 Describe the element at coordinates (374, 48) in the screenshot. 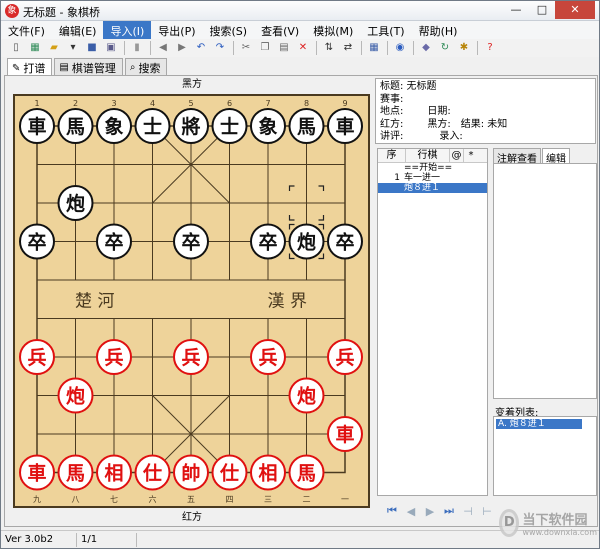

I see `layout-icon: ▦` at that location.